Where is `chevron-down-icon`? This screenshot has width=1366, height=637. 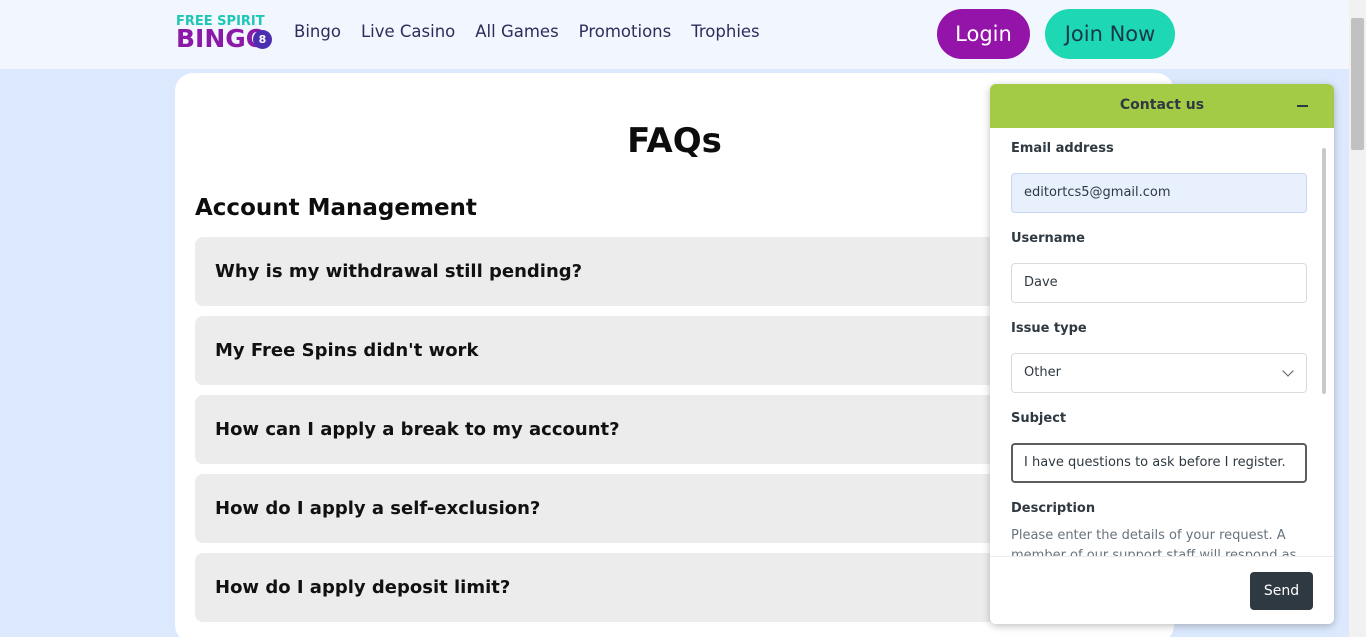 chevron-down-icon is located at coordinates (1288, 371).